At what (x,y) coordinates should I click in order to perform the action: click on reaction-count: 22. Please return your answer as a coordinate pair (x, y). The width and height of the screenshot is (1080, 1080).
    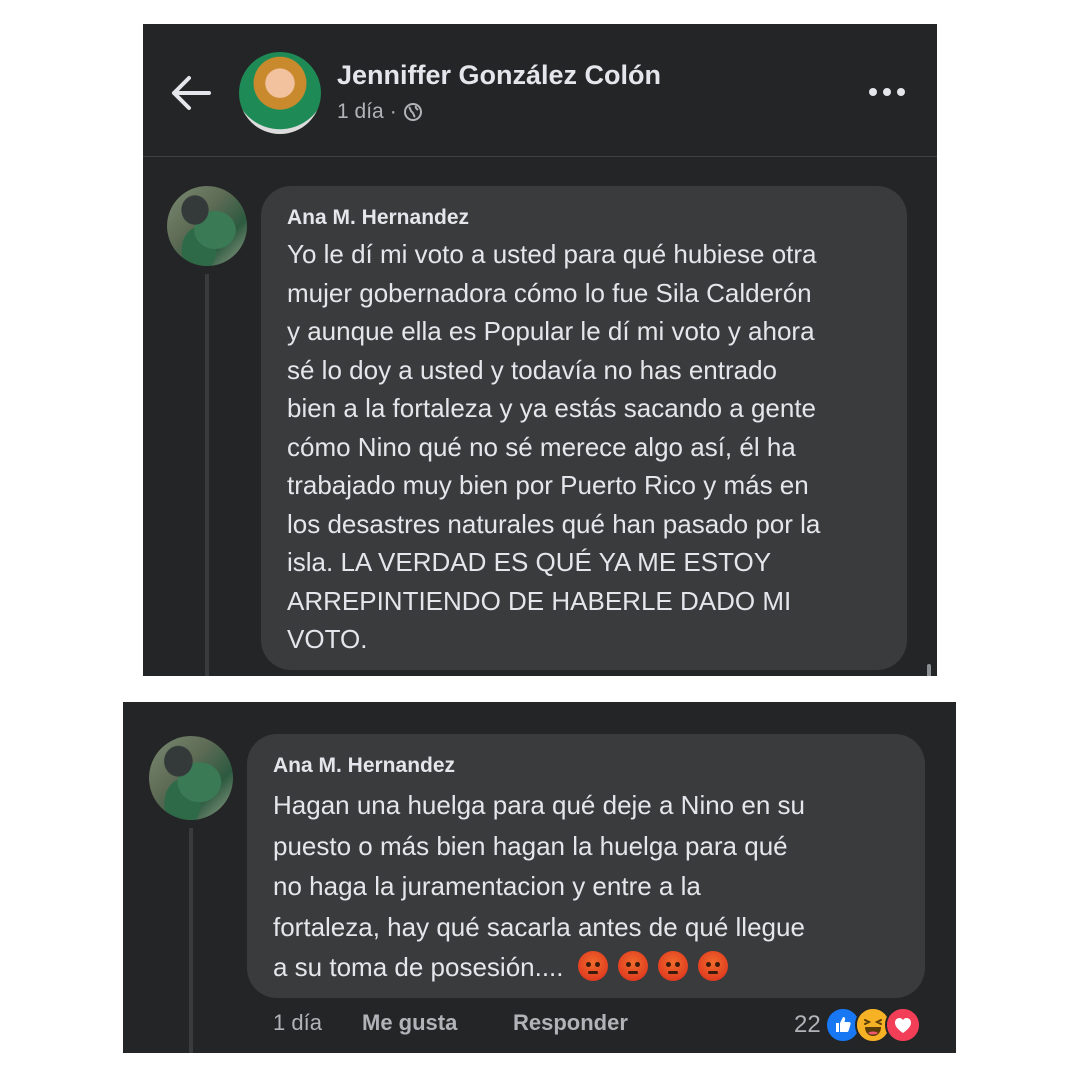
    Looking at the image, I should click on (807, 1024).